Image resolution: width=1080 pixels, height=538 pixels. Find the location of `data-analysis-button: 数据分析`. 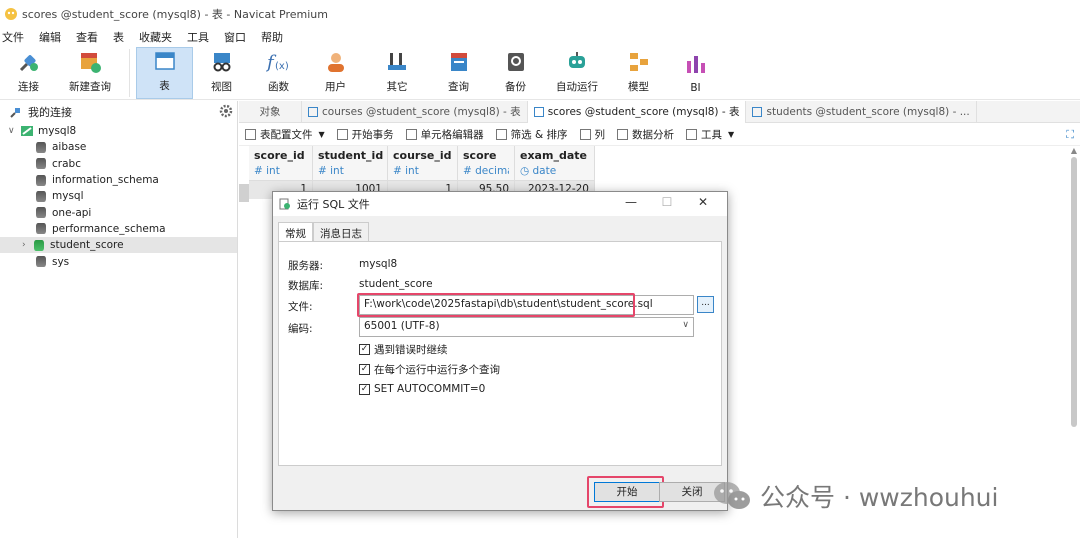

data-analysis-button: 数据分析 is located at coordinates (645, 134).